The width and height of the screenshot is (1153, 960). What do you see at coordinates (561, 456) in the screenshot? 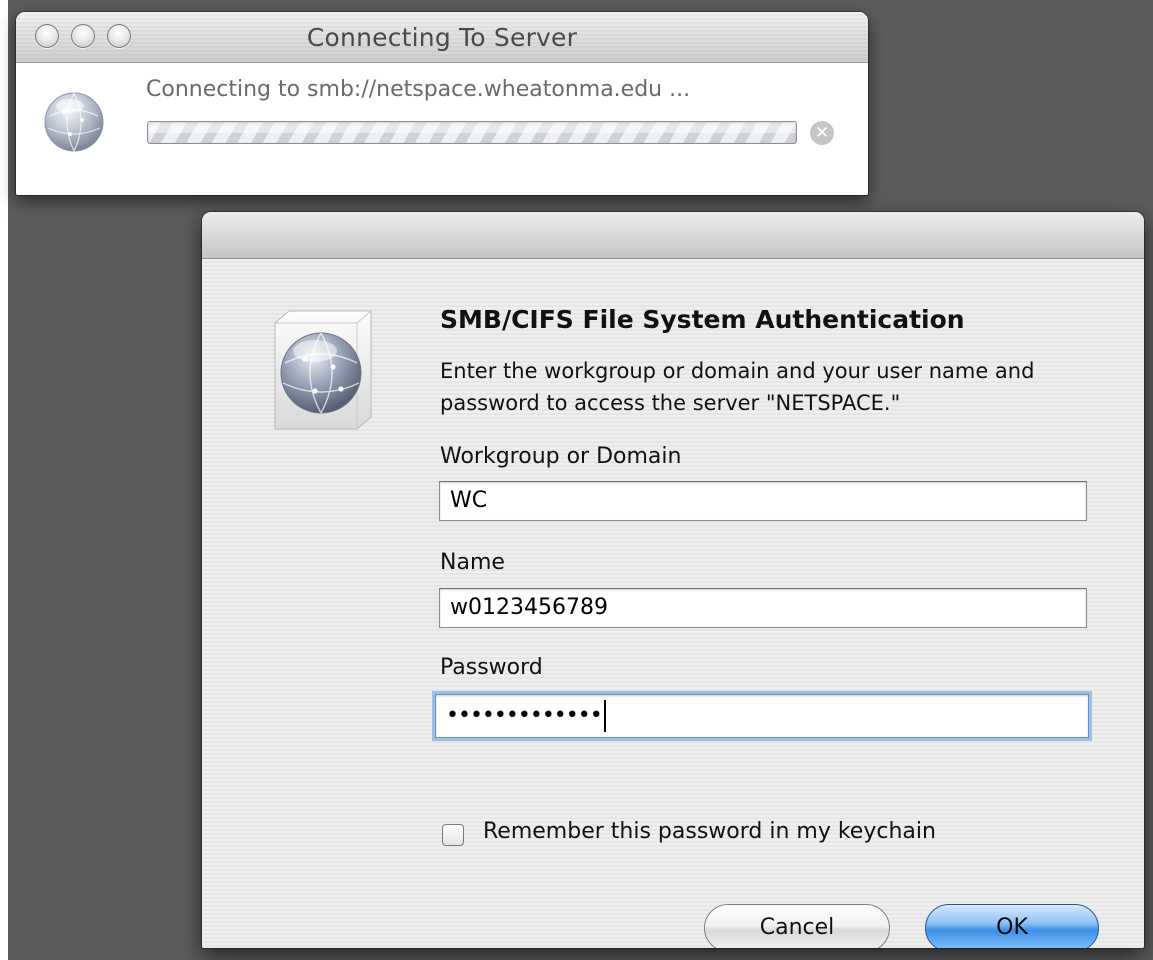
I see `workgroup-label: Workgroup or Domain` at bounding box center [561, 456].